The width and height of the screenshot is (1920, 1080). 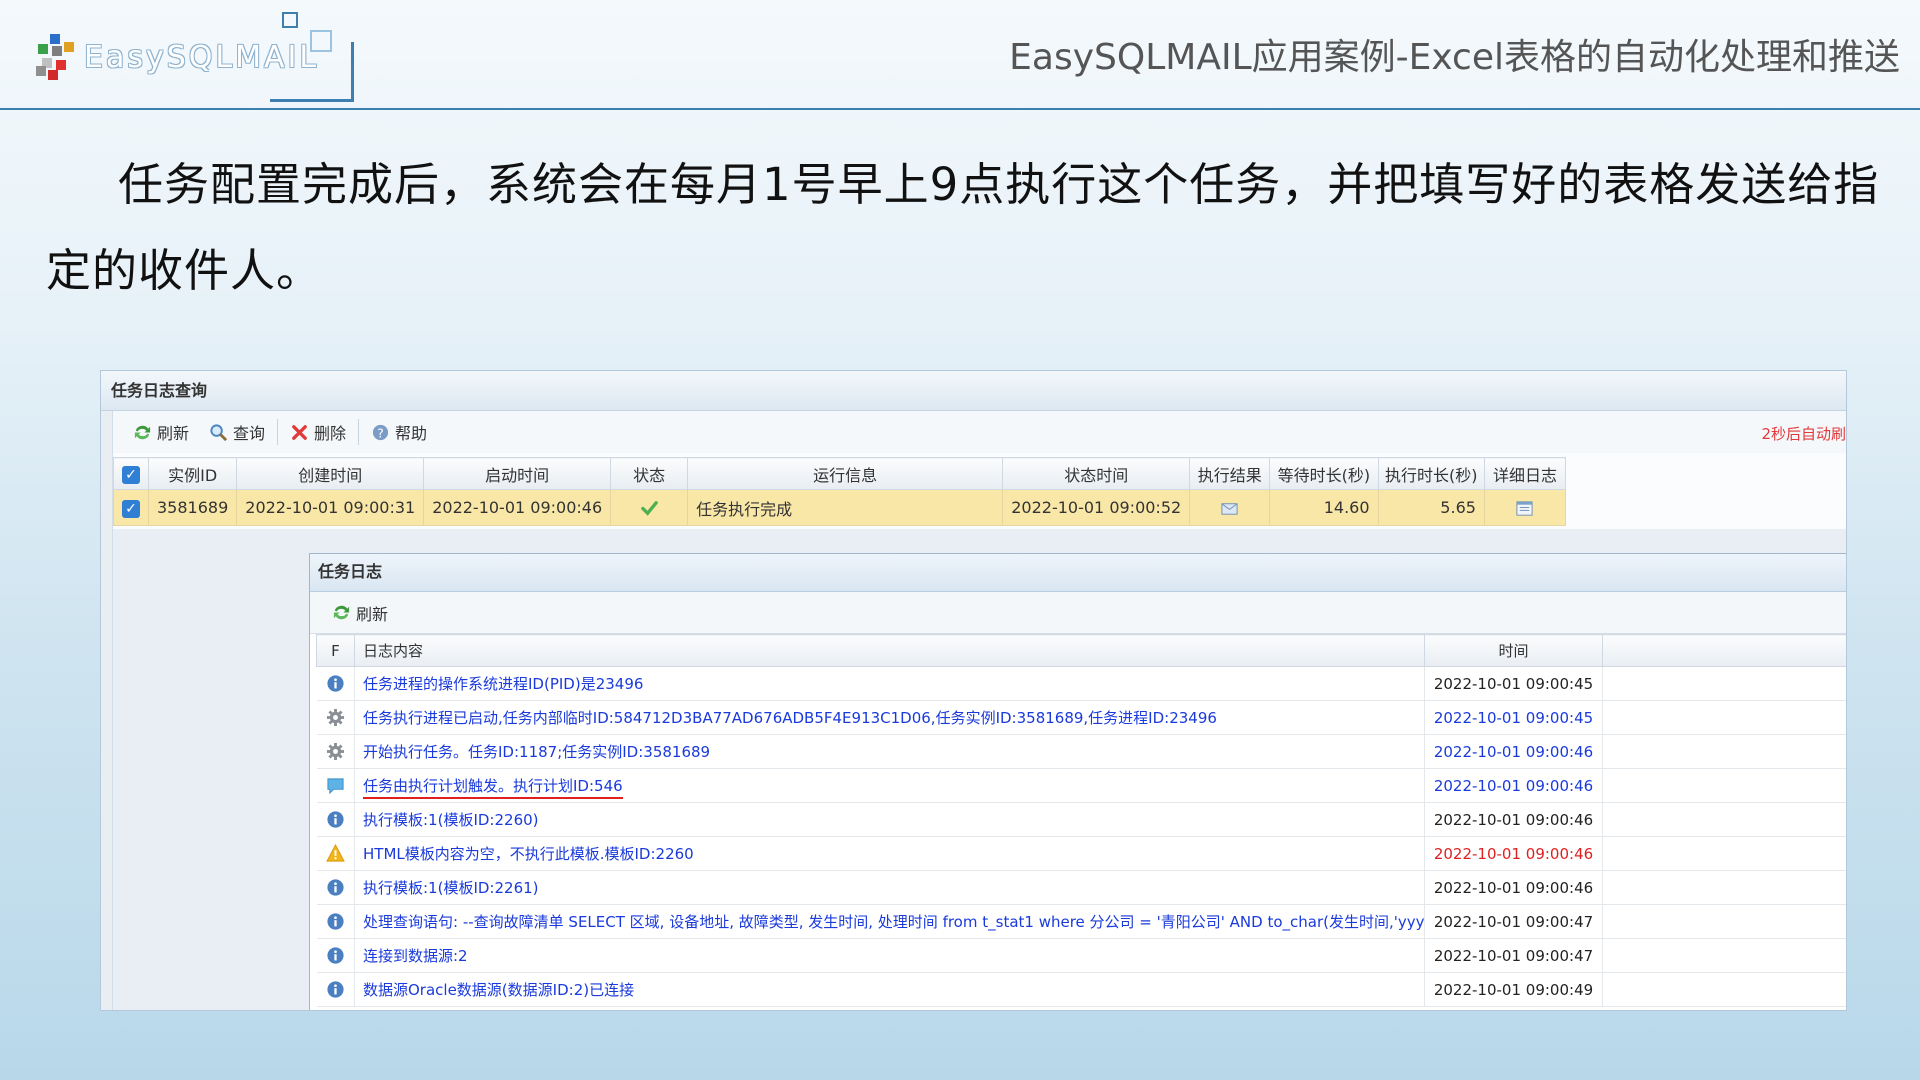 What do you see at coordinates (55, 57) in the screenshot?
I see `logo-cubes-icon` at bounding box center [55, 57].